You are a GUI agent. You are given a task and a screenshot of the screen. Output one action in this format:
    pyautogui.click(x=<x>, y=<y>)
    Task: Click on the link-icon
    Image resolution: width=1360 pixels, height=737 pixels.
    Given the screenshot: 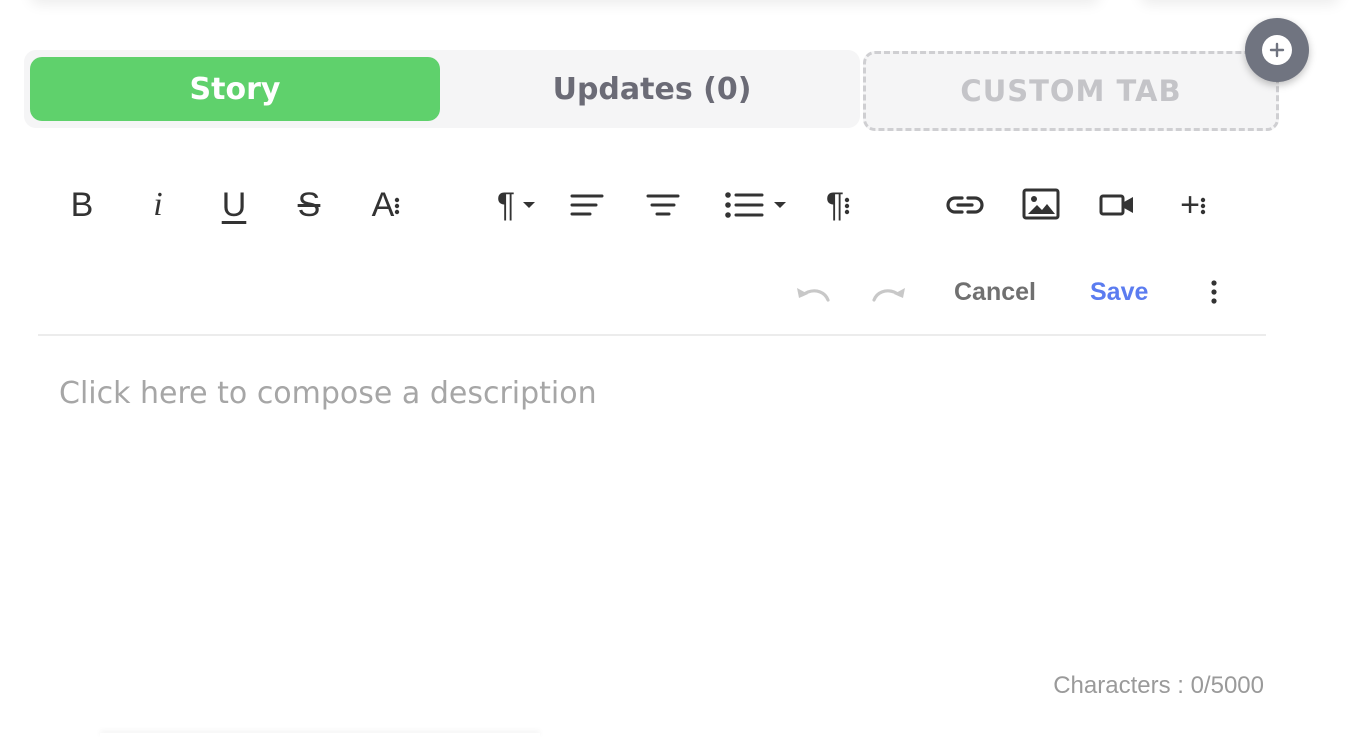 What is the action you would take?
    pyautogui.click(x=965, y=205)
    